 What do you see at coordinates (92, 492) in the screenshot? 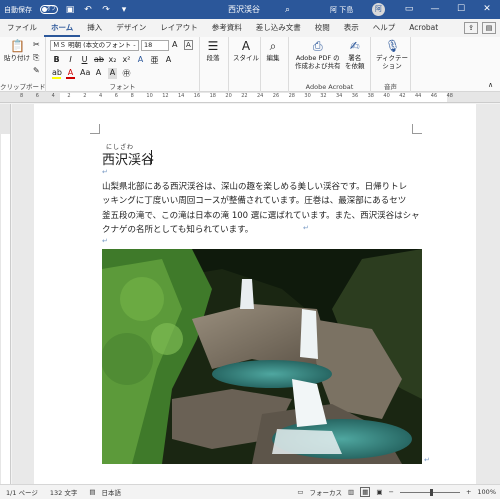
I see `proofing-icon: ▤` at bounding box center [92, 492].